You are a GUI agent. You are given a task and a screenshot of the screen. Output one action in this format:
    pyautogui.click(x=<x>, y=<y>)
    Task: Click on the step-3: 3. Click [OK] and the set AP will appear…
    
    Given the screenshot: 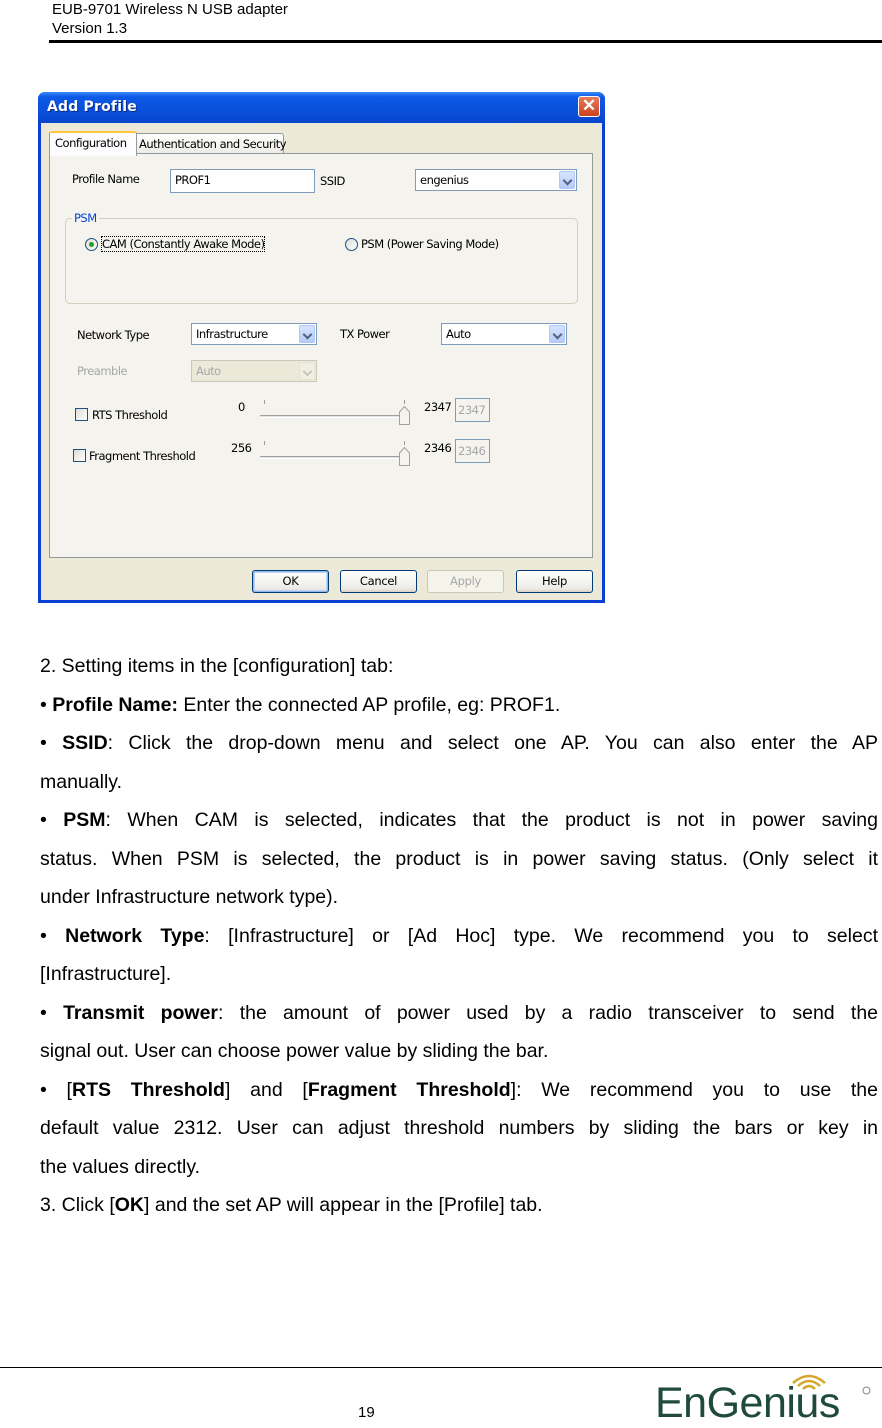 What is the action you would take?
    pyautogui.click(x=459, y=1205)
    